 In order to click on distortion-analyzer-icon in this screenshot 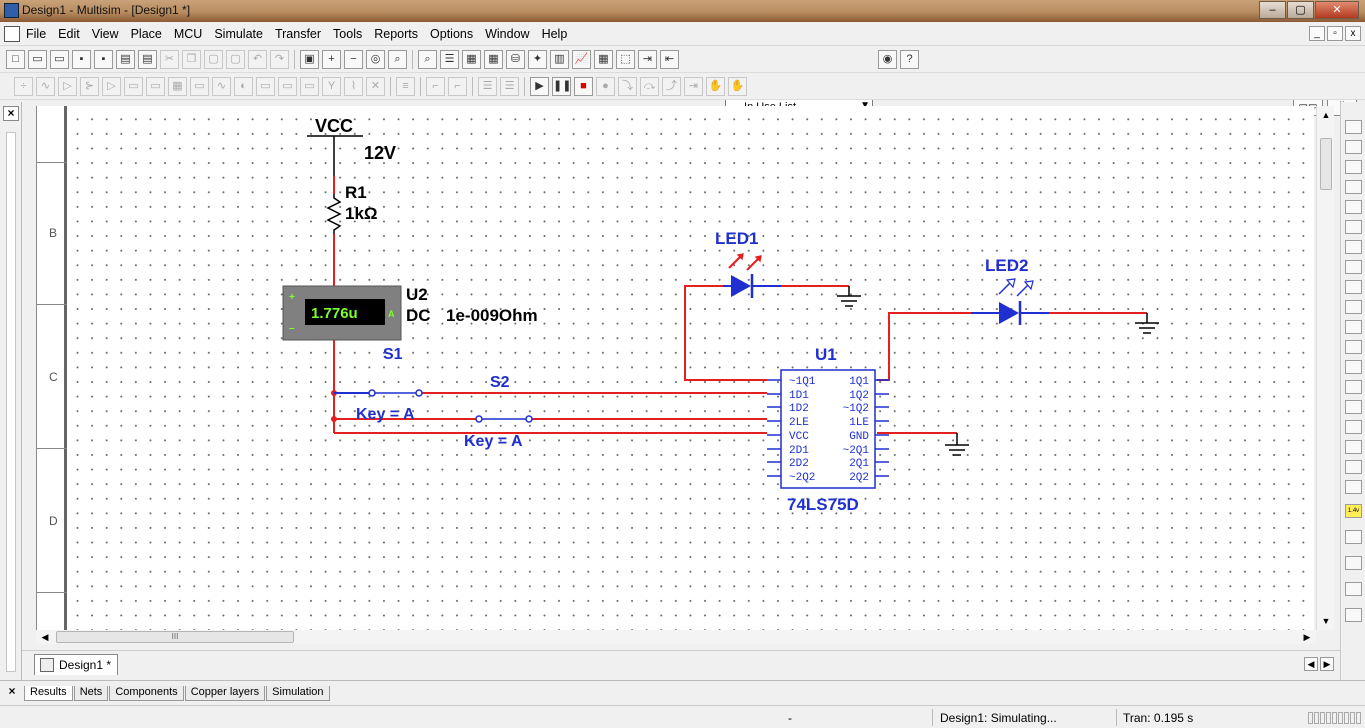, I will do `click(1353, 347)`.